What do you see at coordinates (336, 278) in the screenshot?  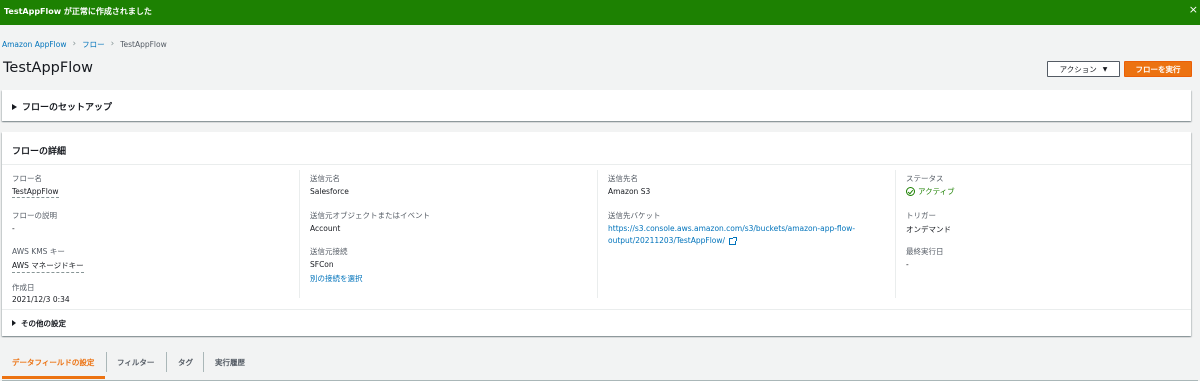 I see `select-other-connection-link: 別の接続を選択` at bounding box center [336, 278].